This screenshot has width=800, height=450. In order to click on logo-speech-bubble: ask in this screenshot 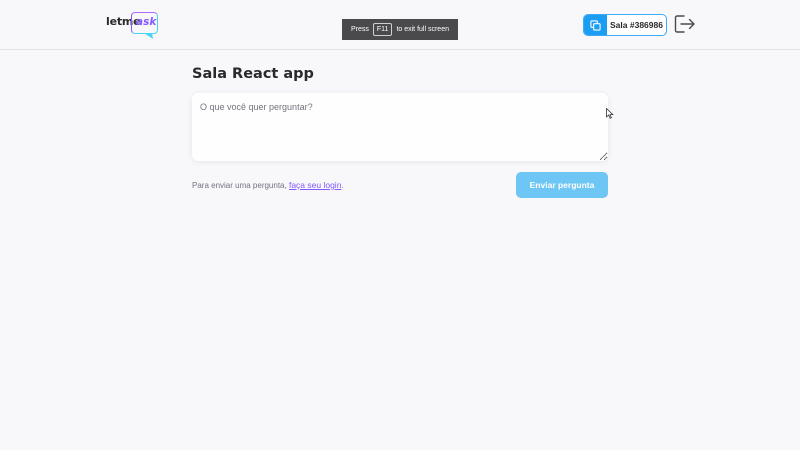, I will do `click(144, 23)`.